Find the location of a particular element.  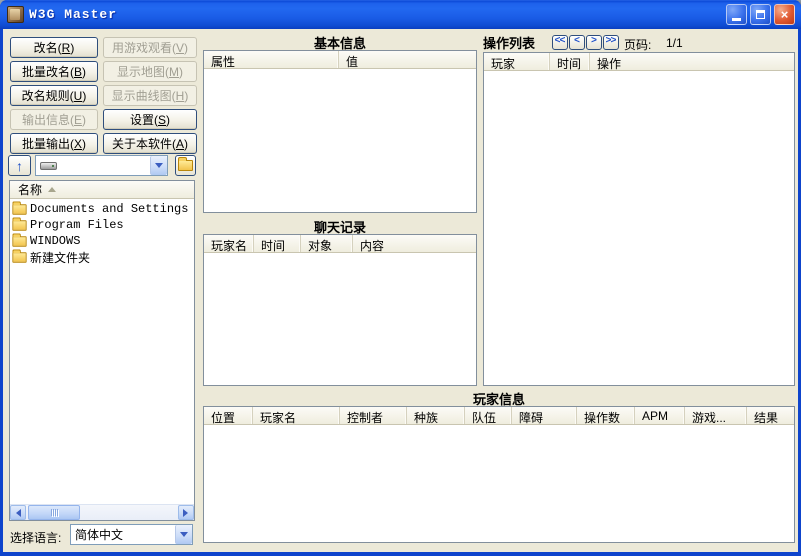

previous-page-button: < is located at coordinates (577, 42).